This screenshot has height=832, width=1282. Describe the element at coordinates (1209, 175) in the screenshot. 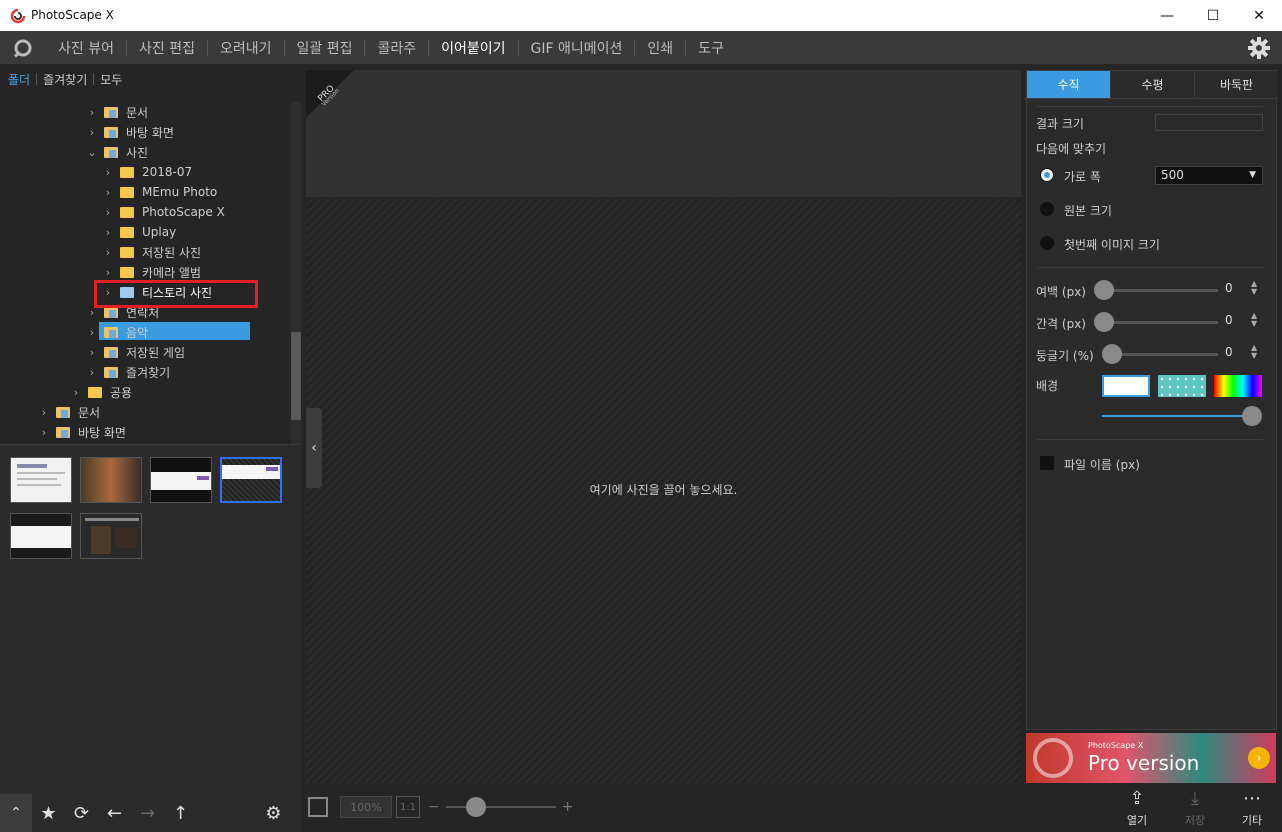

I see `width-select: 500 ▼` at that location.